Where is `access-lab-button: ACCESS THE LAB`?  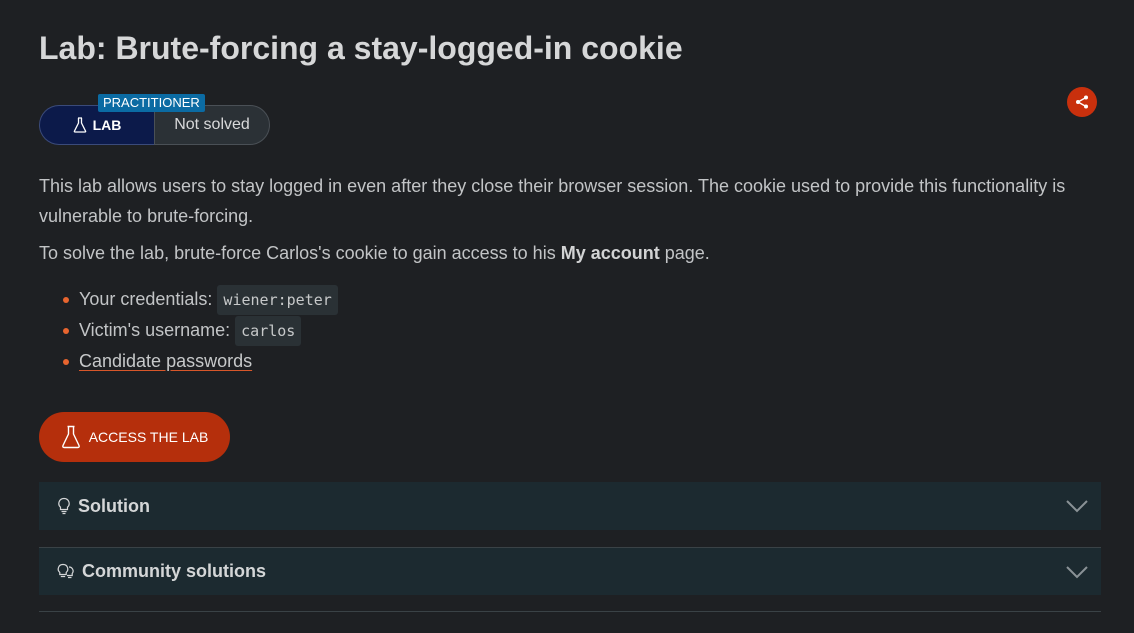
access-lab-button: ACCESS THE LAB is located at coordinates (134, 437).